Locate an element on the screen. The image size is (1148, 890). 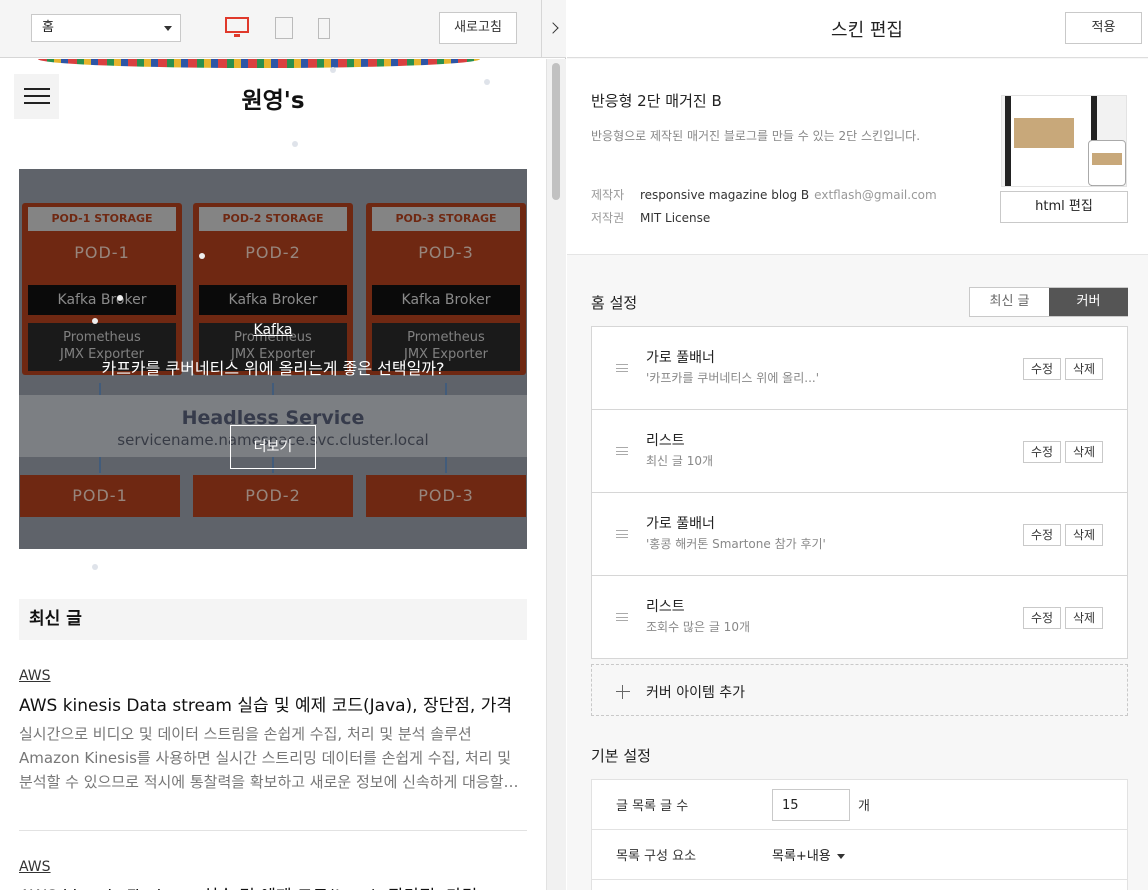
cover-item: 리스트 조회수 많은 글 10개 수정 삭제 is located at coordinates (859, 617).